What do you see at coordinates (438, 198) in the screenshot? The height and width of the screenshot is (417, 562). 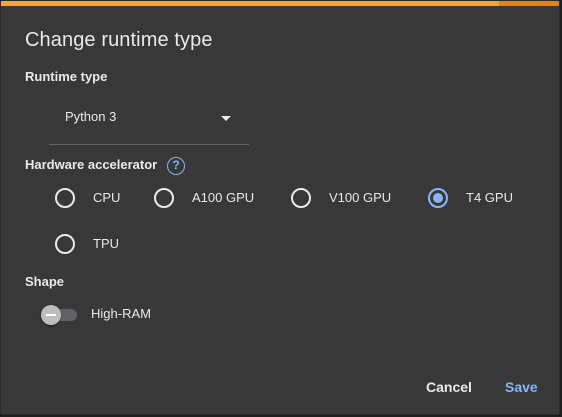 I see `radio-button-checked-icon` at bounding box center [438, 198].